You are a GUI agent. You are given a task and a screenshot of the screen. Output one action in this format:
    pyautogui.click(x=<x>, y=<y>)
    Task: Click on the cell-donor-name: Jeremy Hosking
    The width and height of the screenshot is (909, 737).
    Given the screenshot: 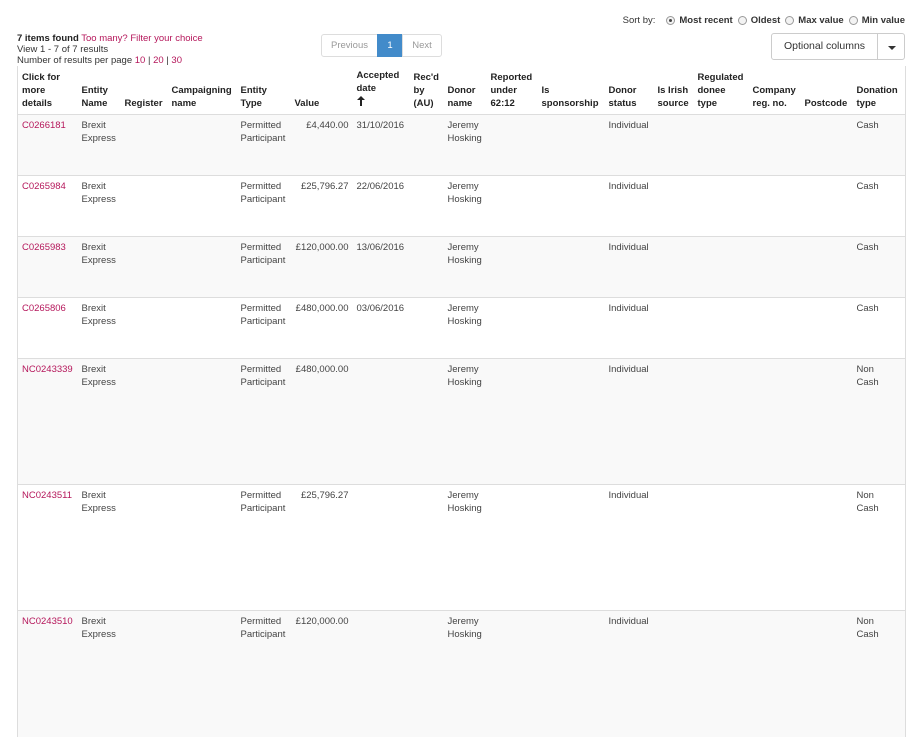 What is the action you would take?
    pyautogui.click(x=465, y=206)
    